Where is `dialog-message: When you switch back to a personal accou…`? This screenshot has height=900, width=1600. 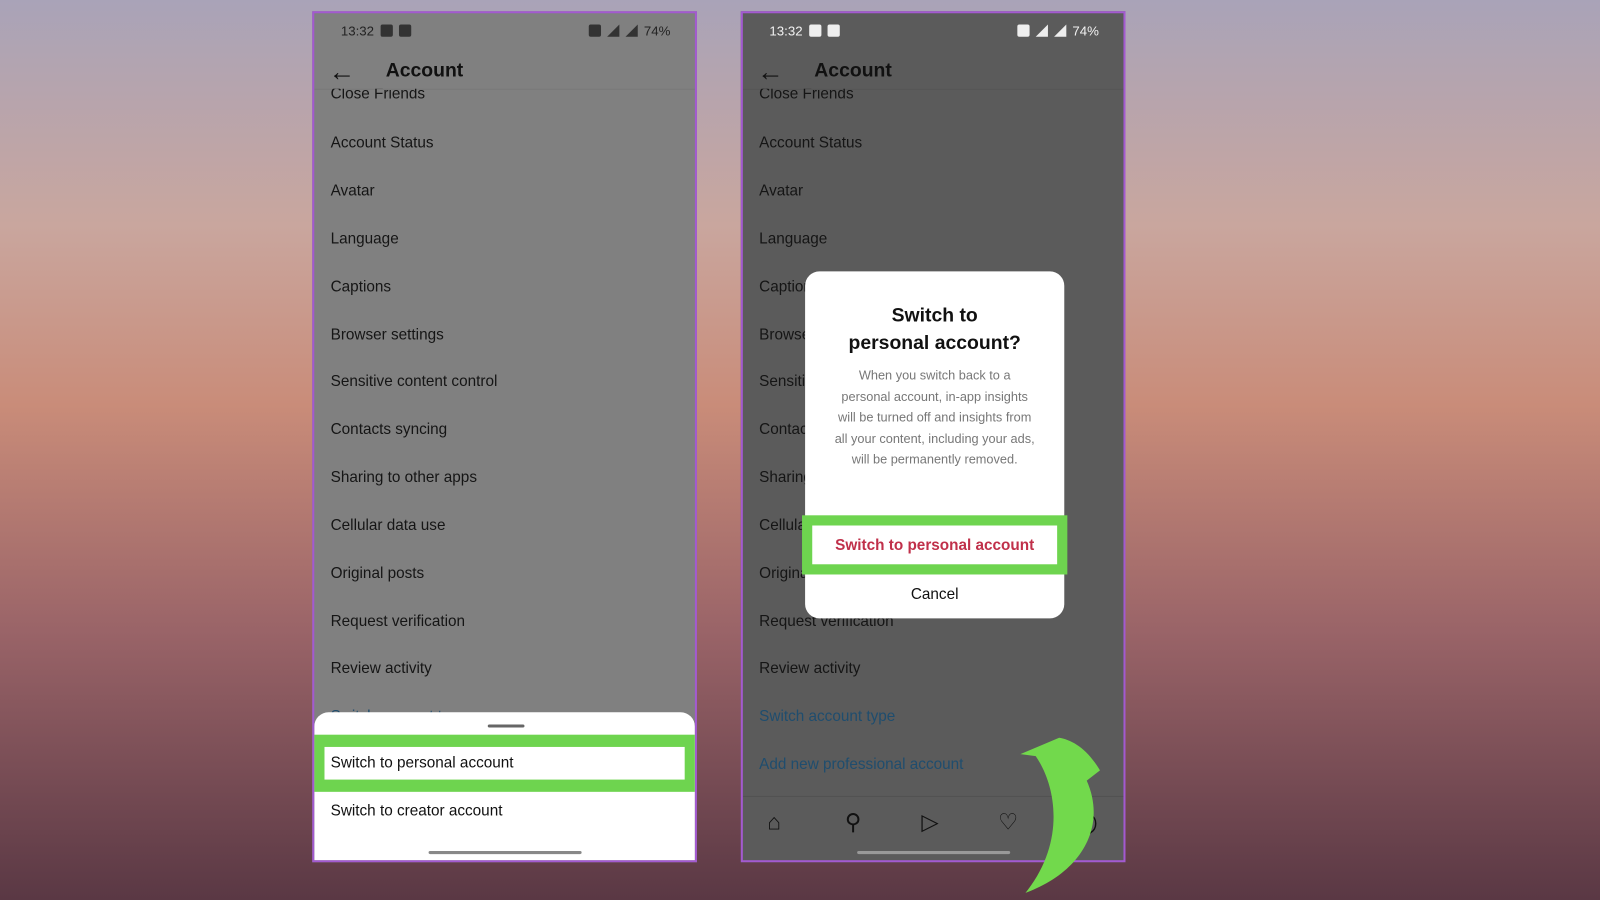 dialog-message: When you switch back to a personal accou… is located at coordinates (934, 417).